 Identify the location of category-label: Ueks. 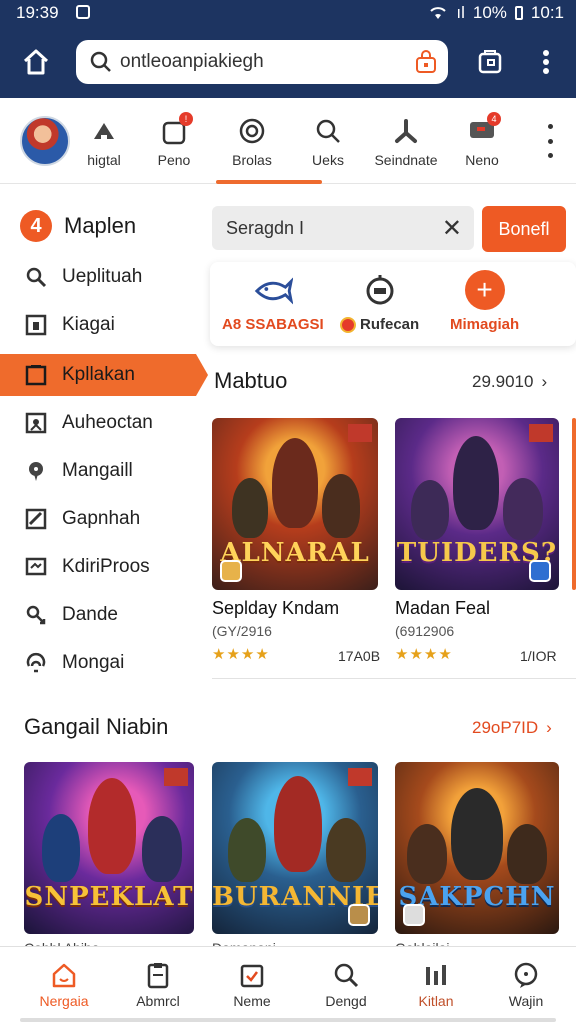
(328, 160).